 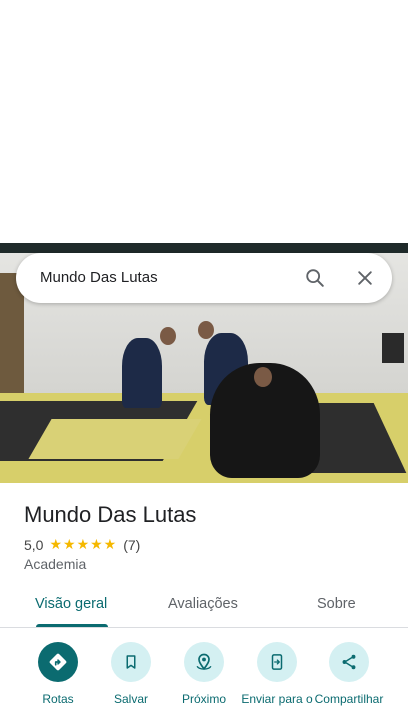 What do you see at coordinates (277, 699) in the screenshot?
I see `send-to-phone-label: Enviar para o` at bounding box center [277, 699].